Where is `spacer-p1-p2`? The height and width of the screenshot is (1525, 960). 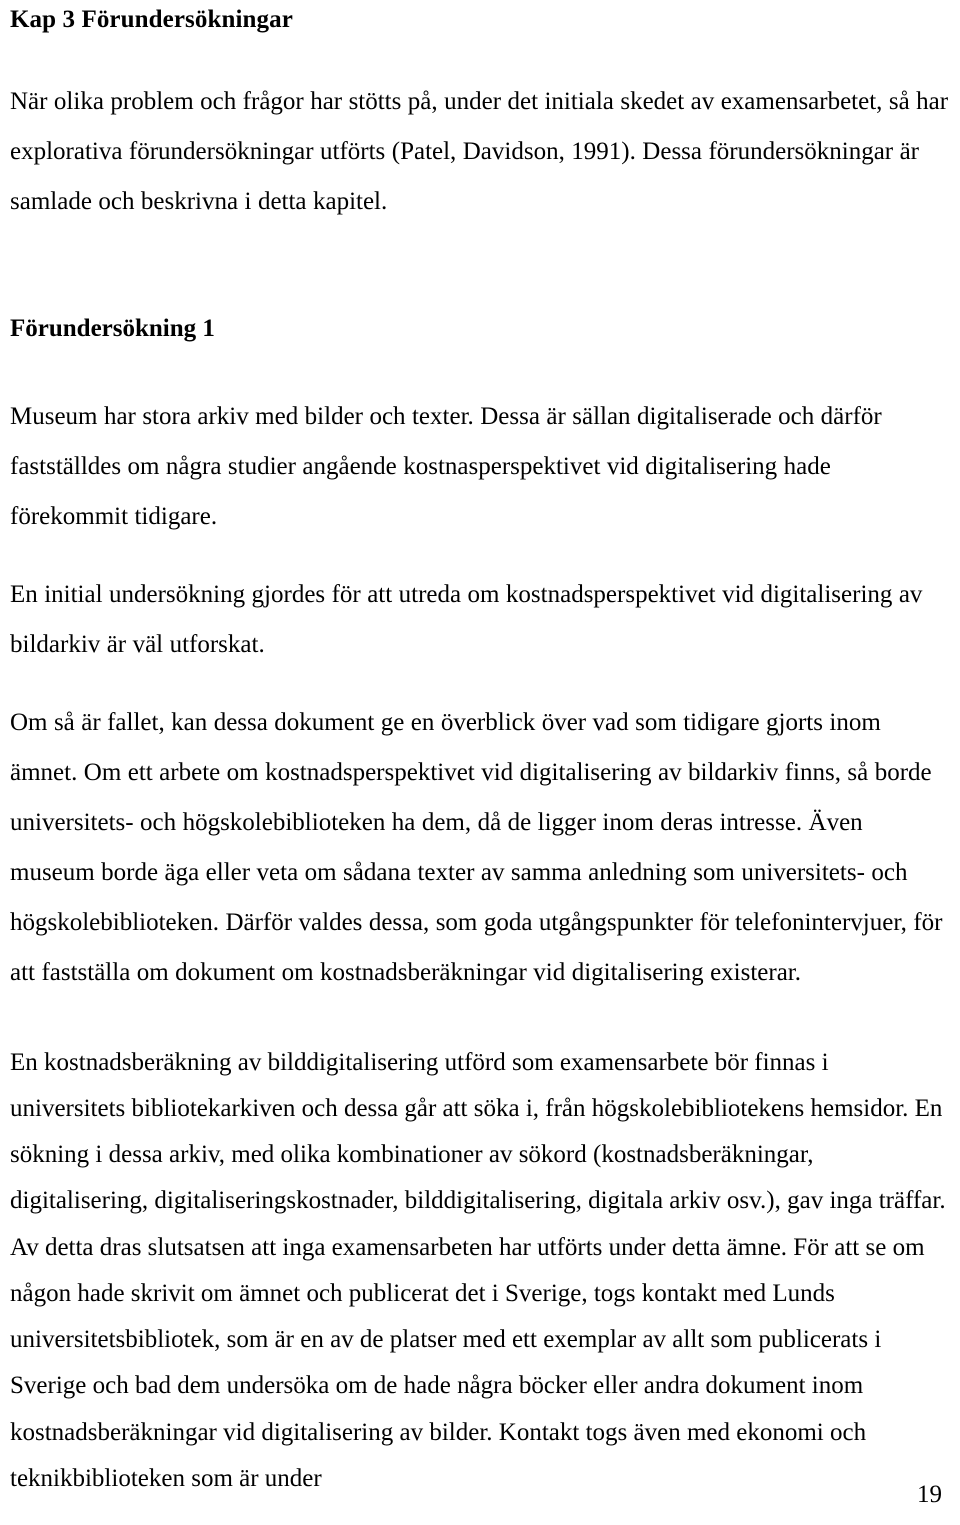 spacer-p1-p2 is located at coordinates (480, 556).